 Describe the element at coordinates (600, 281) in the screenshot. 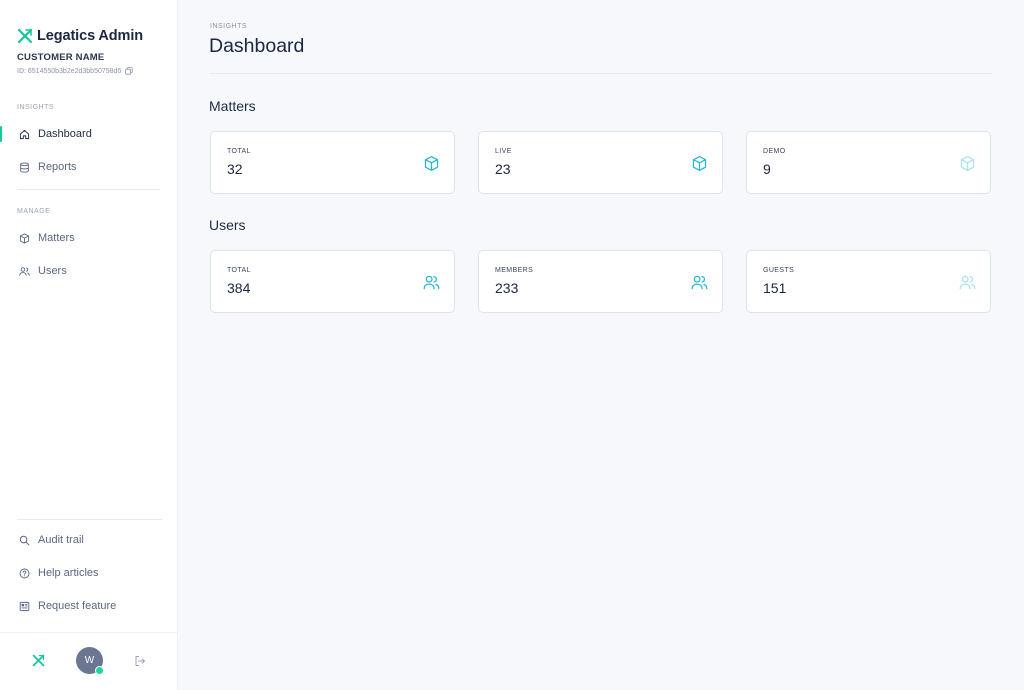

I see `stat-card-users-members: MEMBERS 233` at that location.